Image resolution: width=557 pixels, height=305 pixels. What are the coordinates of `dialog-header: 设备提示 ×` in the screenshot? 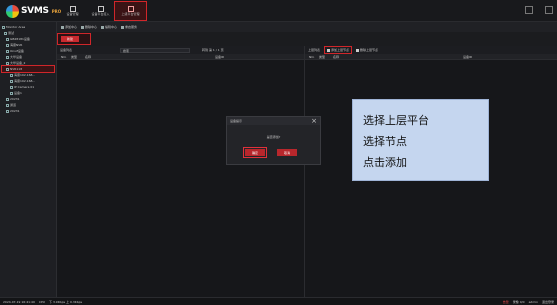 It's located at (273, 121).